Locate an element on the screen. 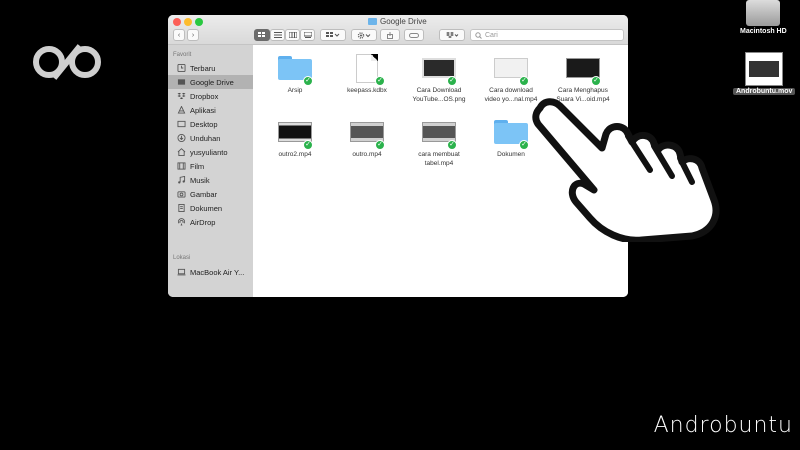 The width and height of the screenshot is (800, 450). window-titlebar: Google Drive ‹ › Cari is located at coordinates (398, 30).